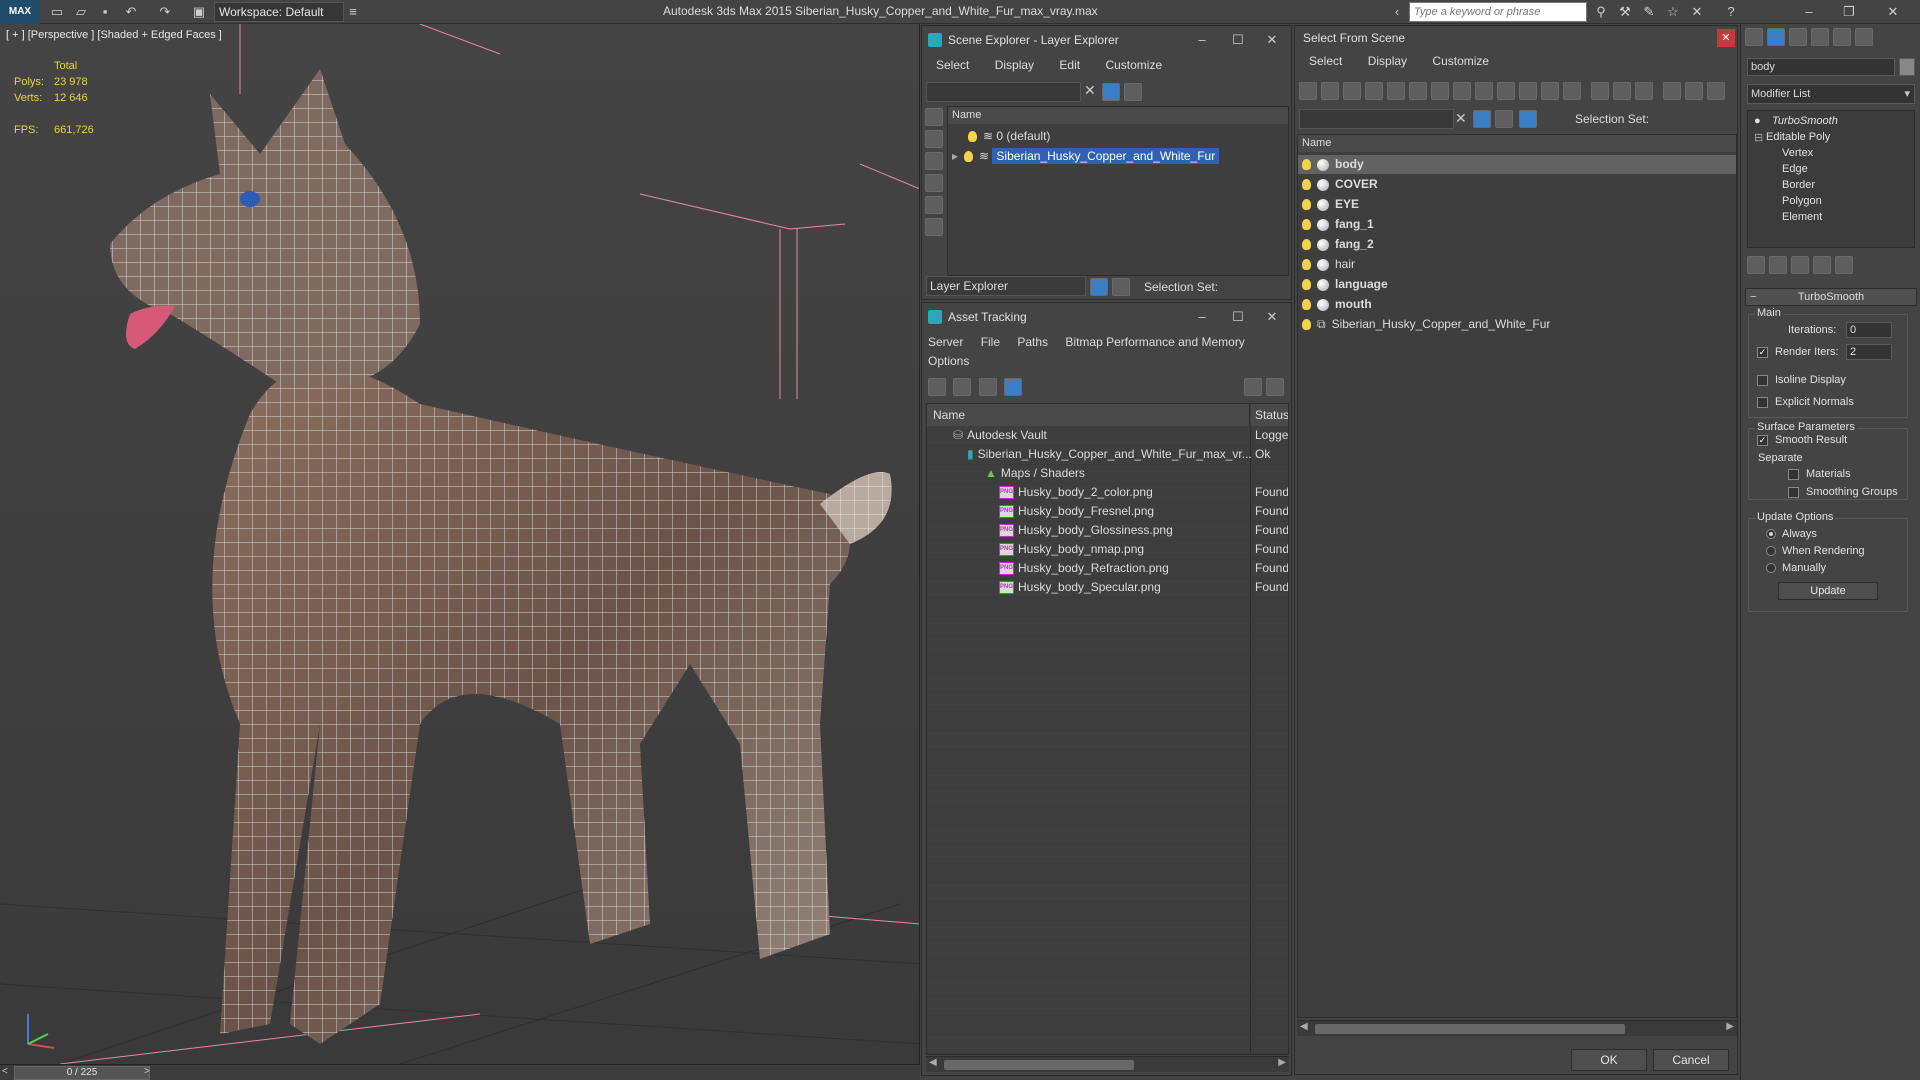 This screenshot has height=1080, width=1920. I want to click on modify-tab-icon, so click(1776, 37).